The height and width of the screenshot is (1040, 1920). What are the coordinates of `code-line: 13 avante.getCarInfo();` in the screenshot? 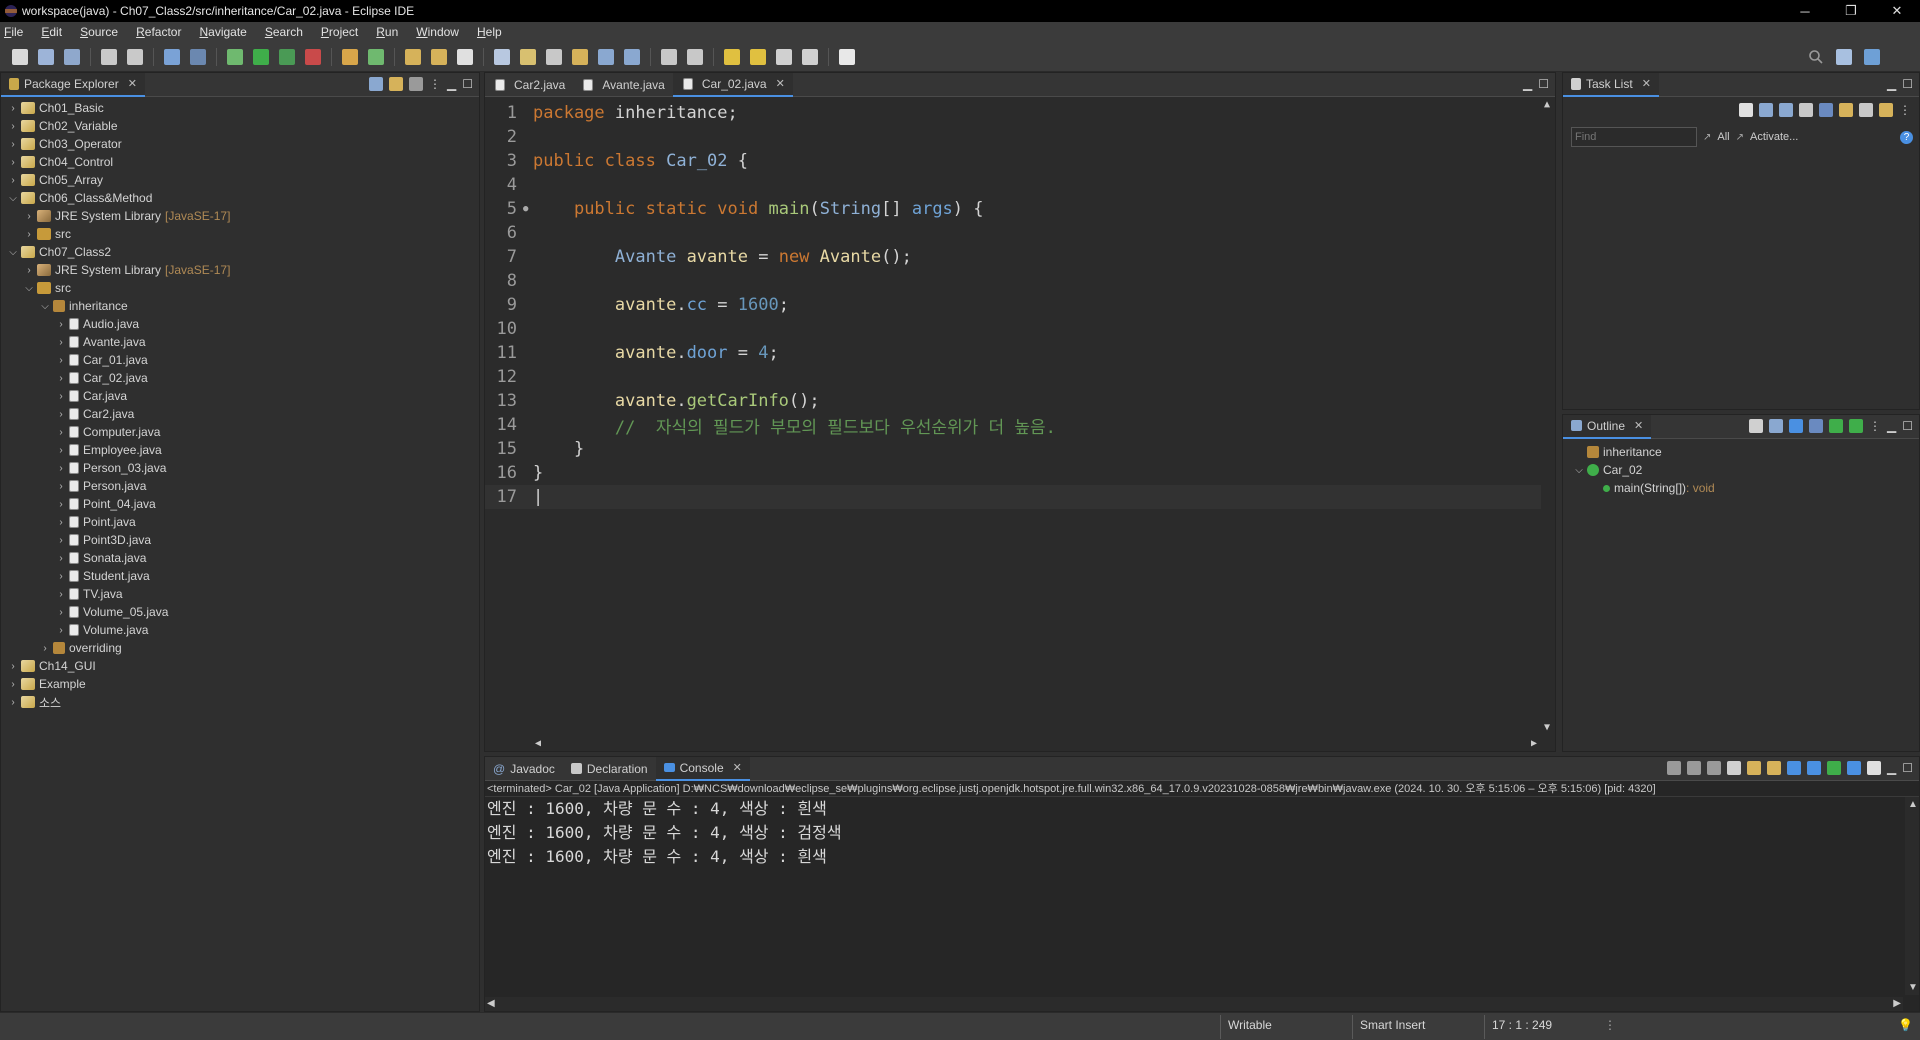 It's located at (1020, 401).